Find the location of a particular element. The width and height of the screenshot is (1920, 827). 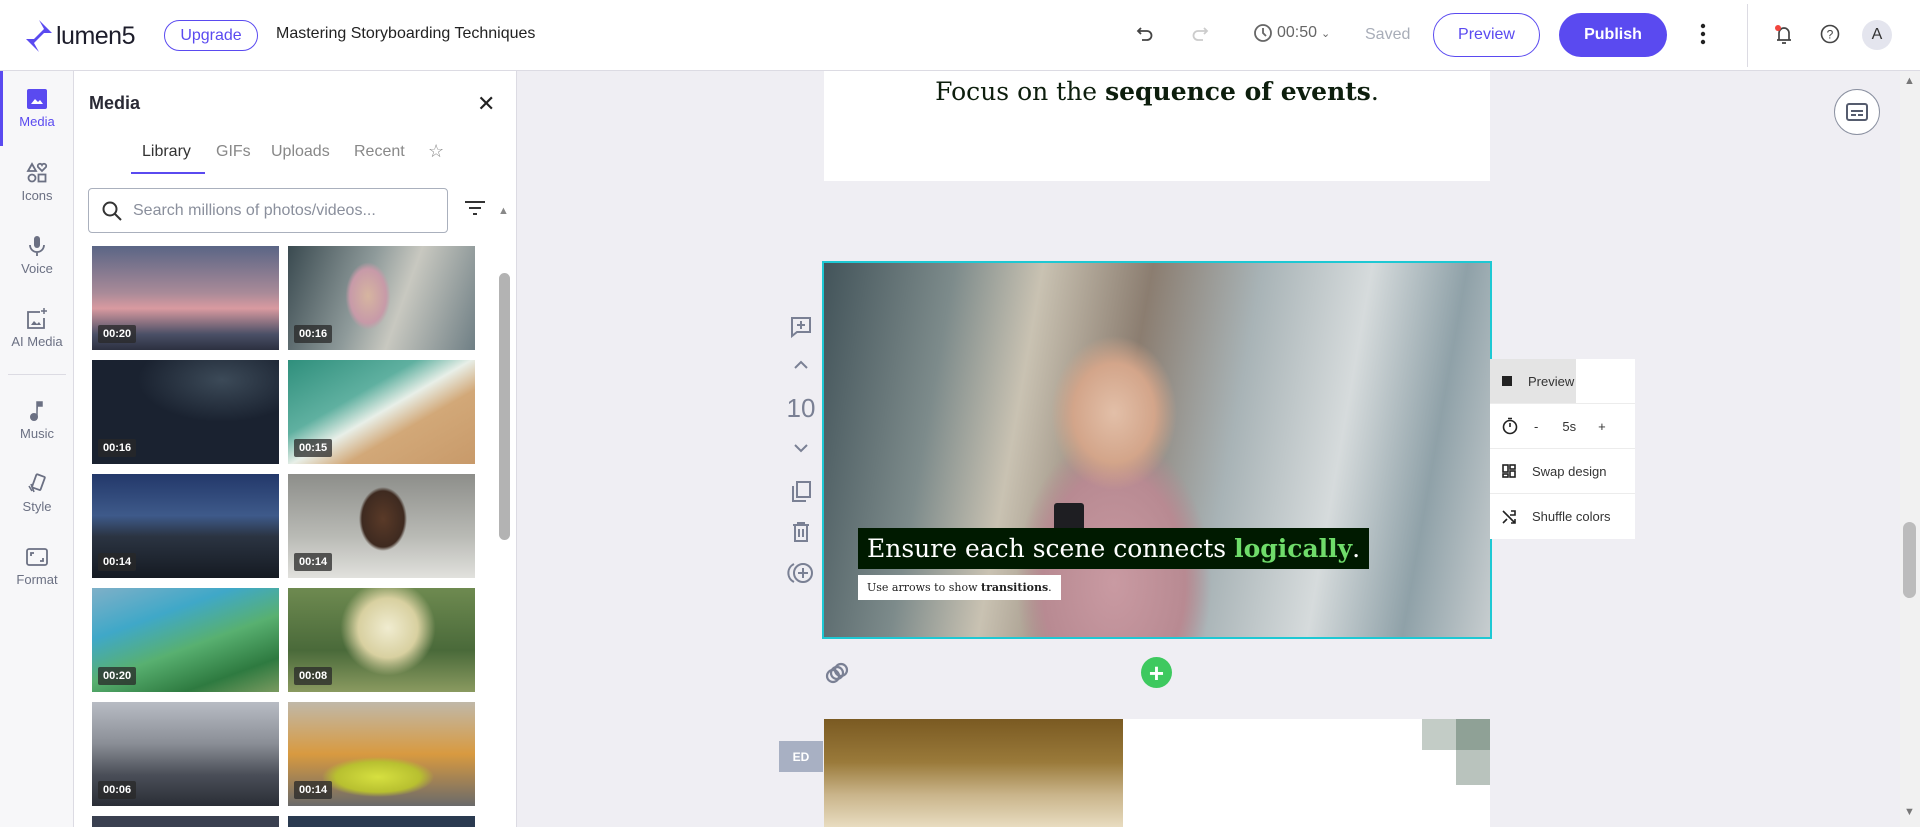

media-search-field is located at coordinates (268, 210).